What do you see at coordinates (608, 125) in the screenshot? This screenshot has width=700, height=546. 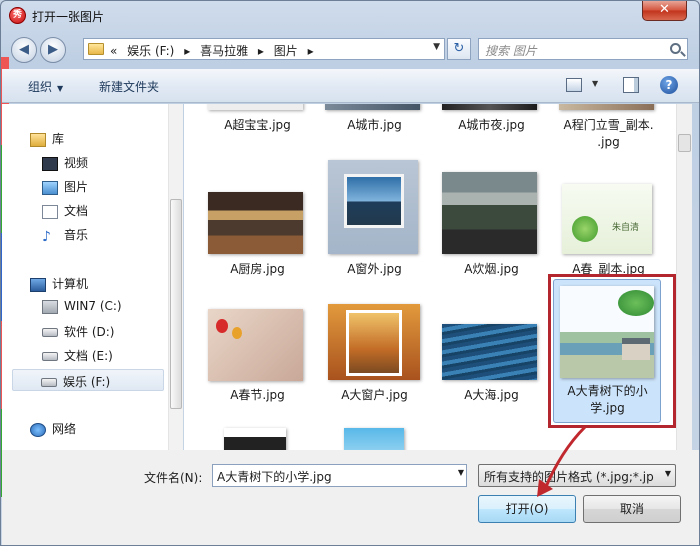 I see `file-name: A程门立雪_副本.` at bounding box center [608, 125].